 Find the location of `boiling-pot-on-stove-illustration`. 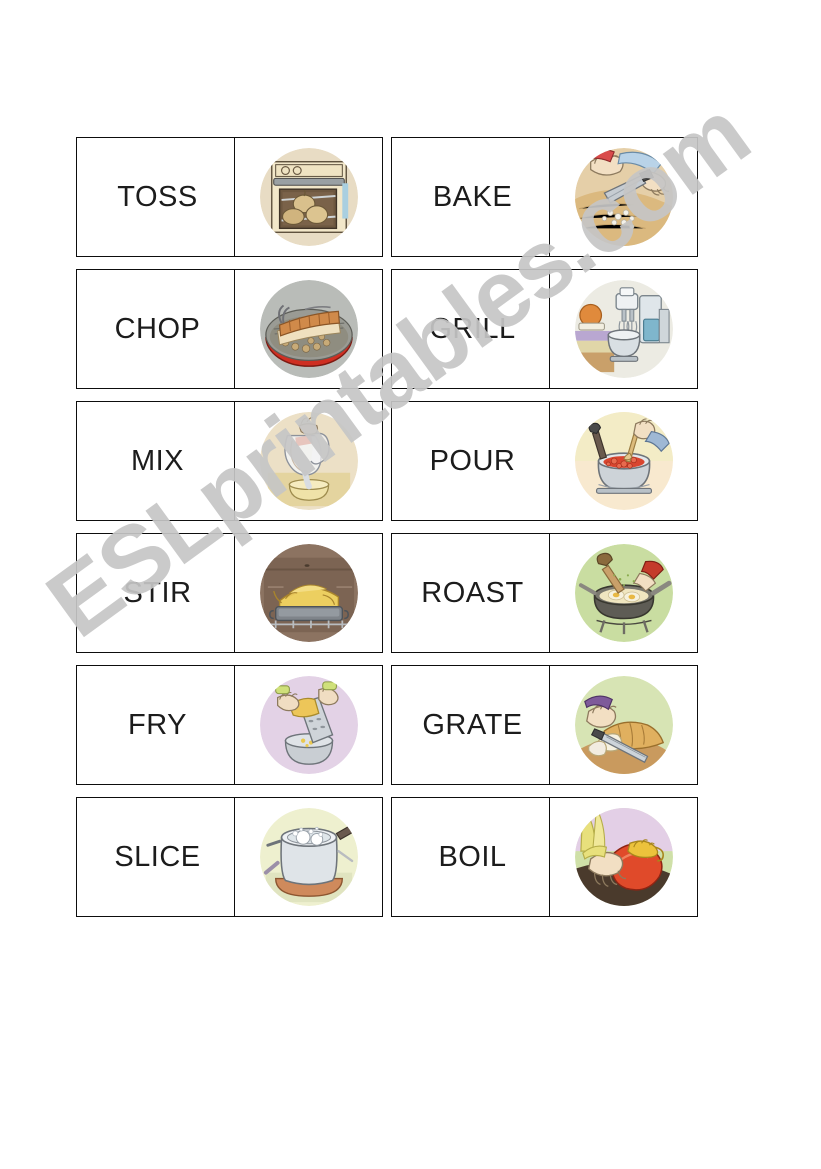

boiling-pot-on-stove-illustration is located at coordinates (308, 857).